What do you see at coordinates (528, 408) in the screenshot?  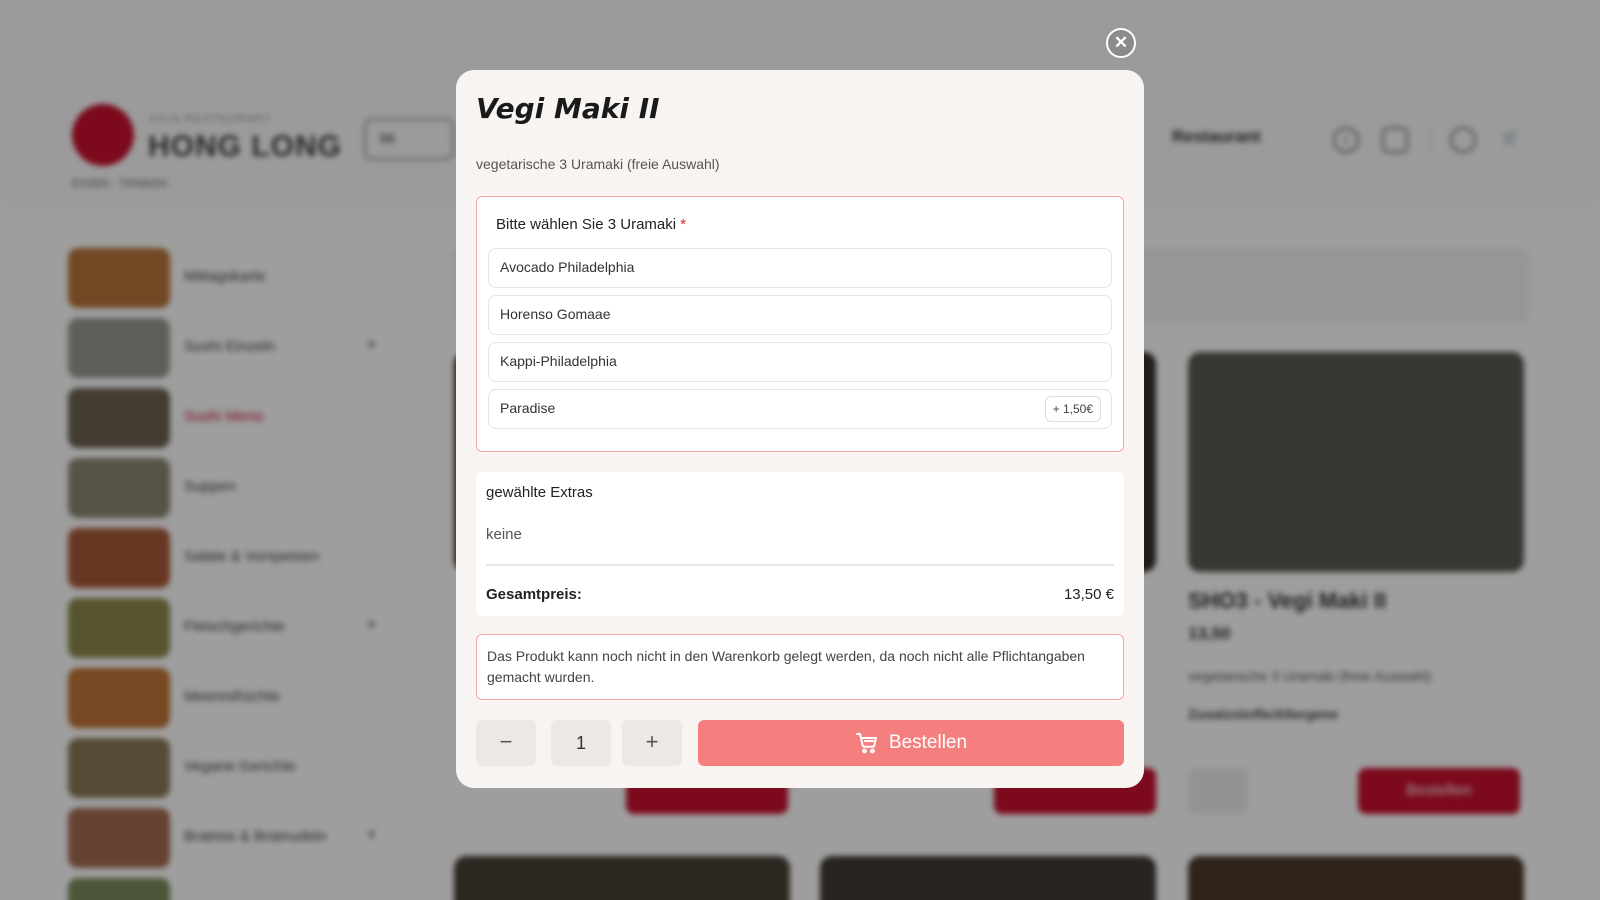 I see `option-label: Paradise` at bounding box center [528, 408].